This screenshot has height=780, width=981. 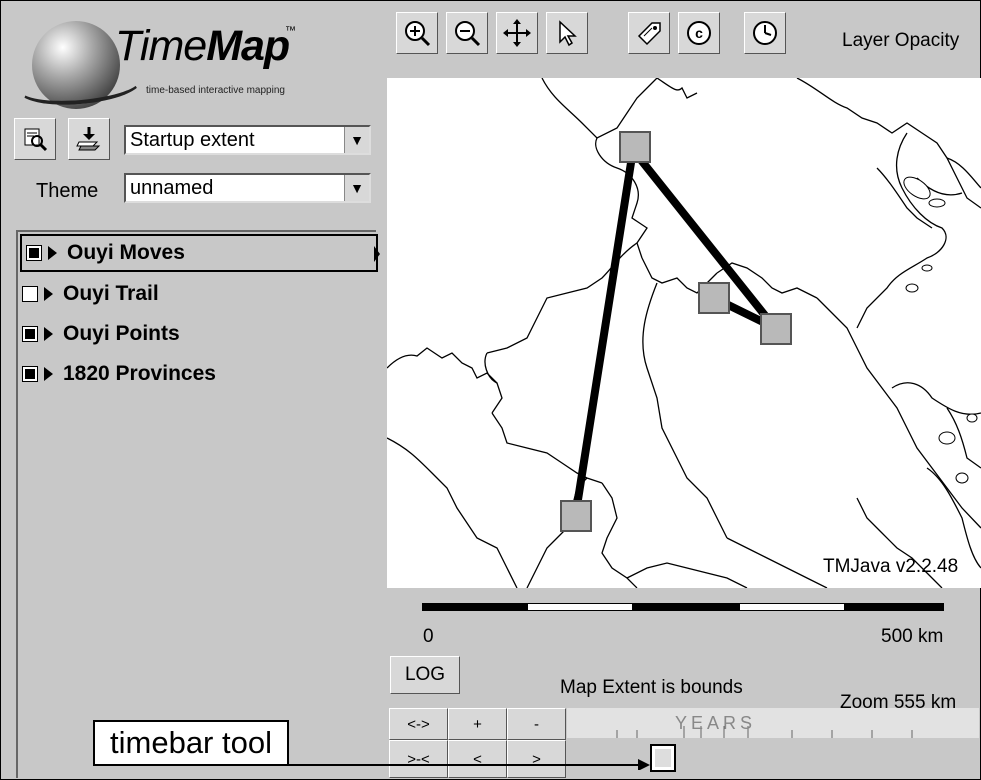 I want to click on select-button, so click(x=567, y=33).